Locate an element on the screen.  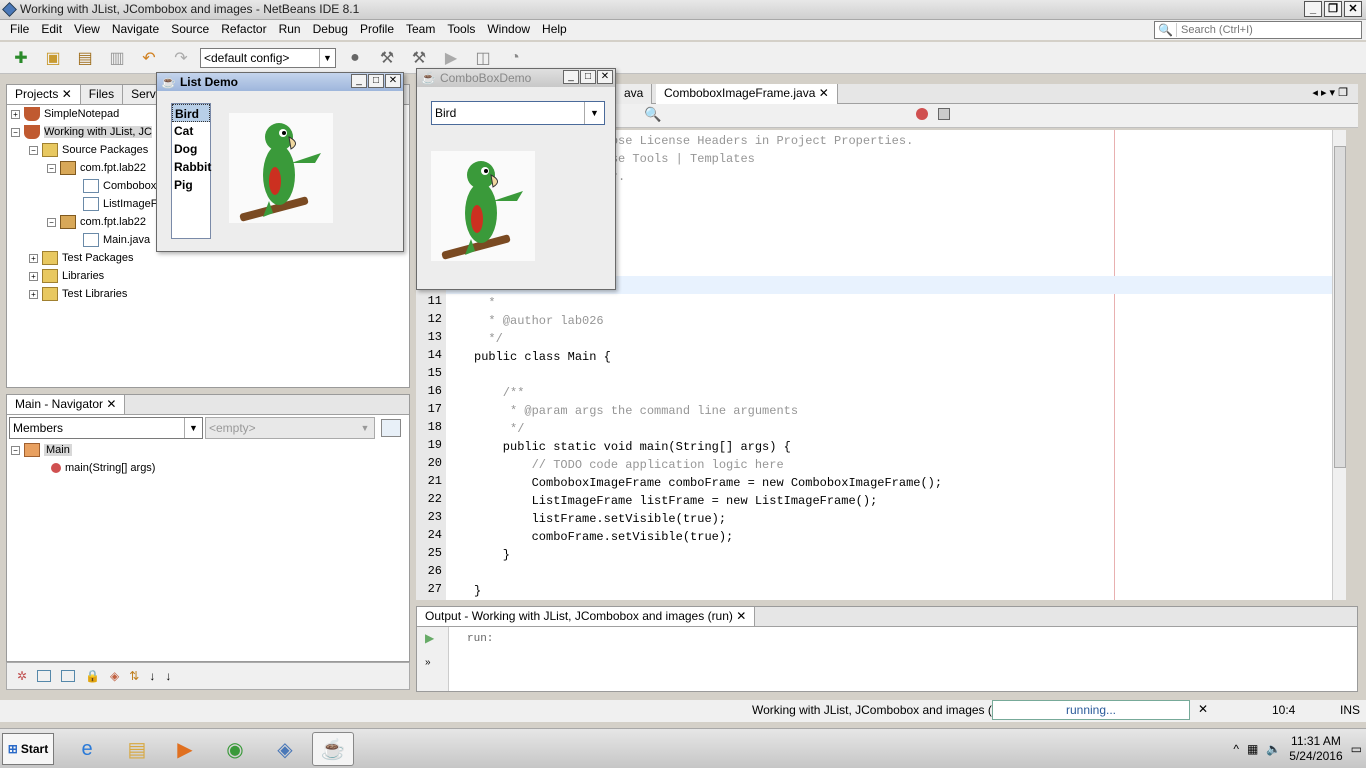
undo-icon: ↶ is located at coordinates (149, 58).